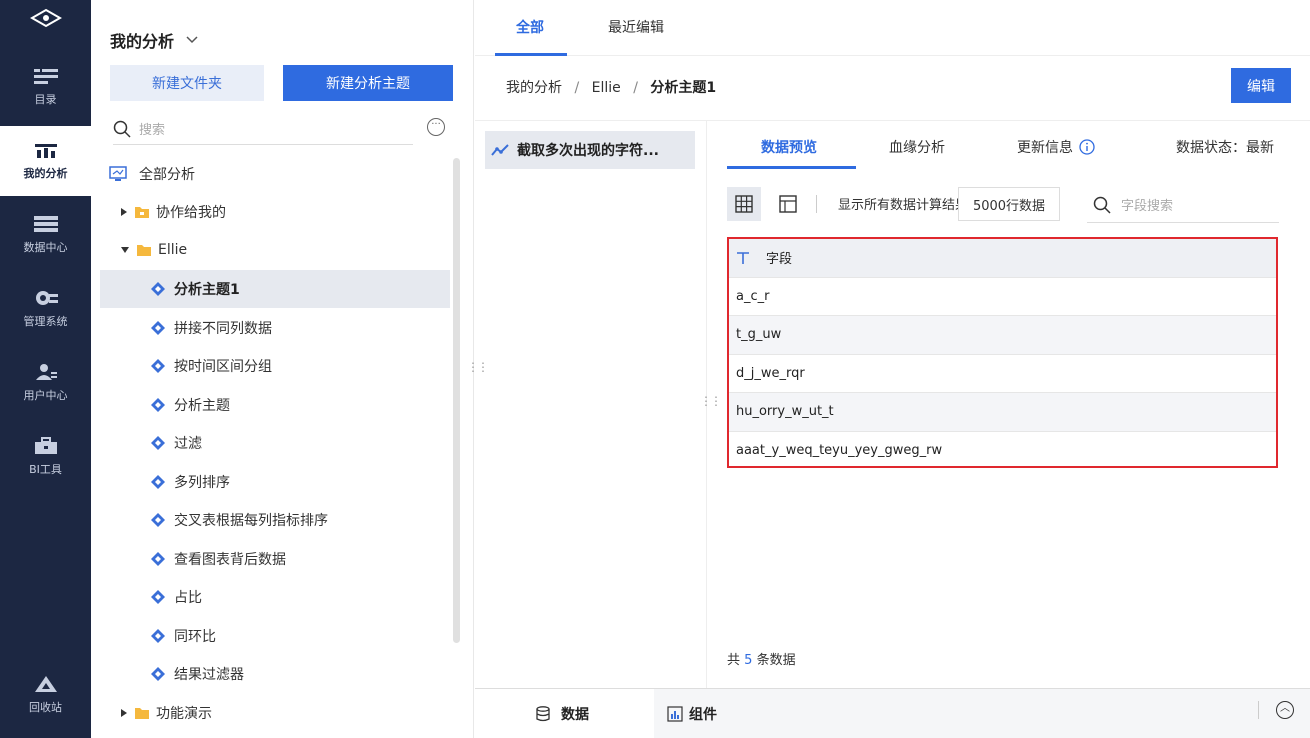 Image resolution: width=1310 pixels, height=738 pixels. I want to click on more-options-icon: ···, so click(436, 127).